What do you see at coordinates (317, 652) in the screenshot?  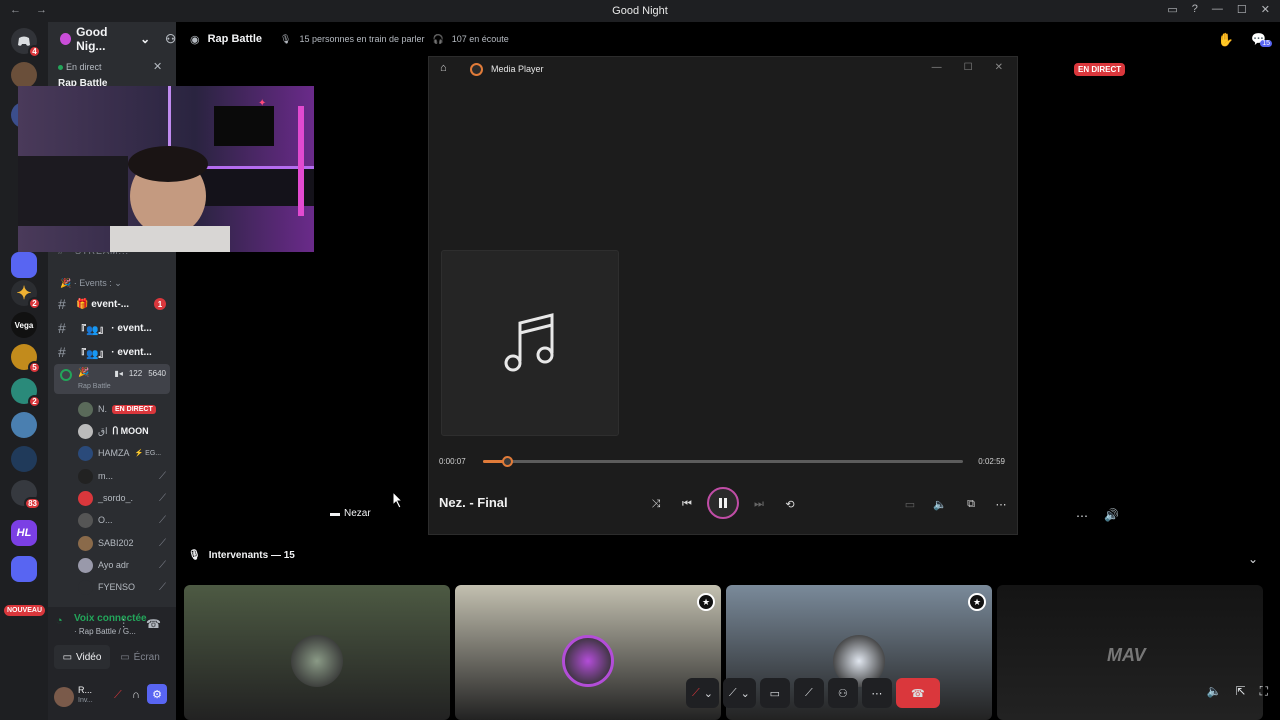 I see `speaker-tile` at bounding box center [317, 652].